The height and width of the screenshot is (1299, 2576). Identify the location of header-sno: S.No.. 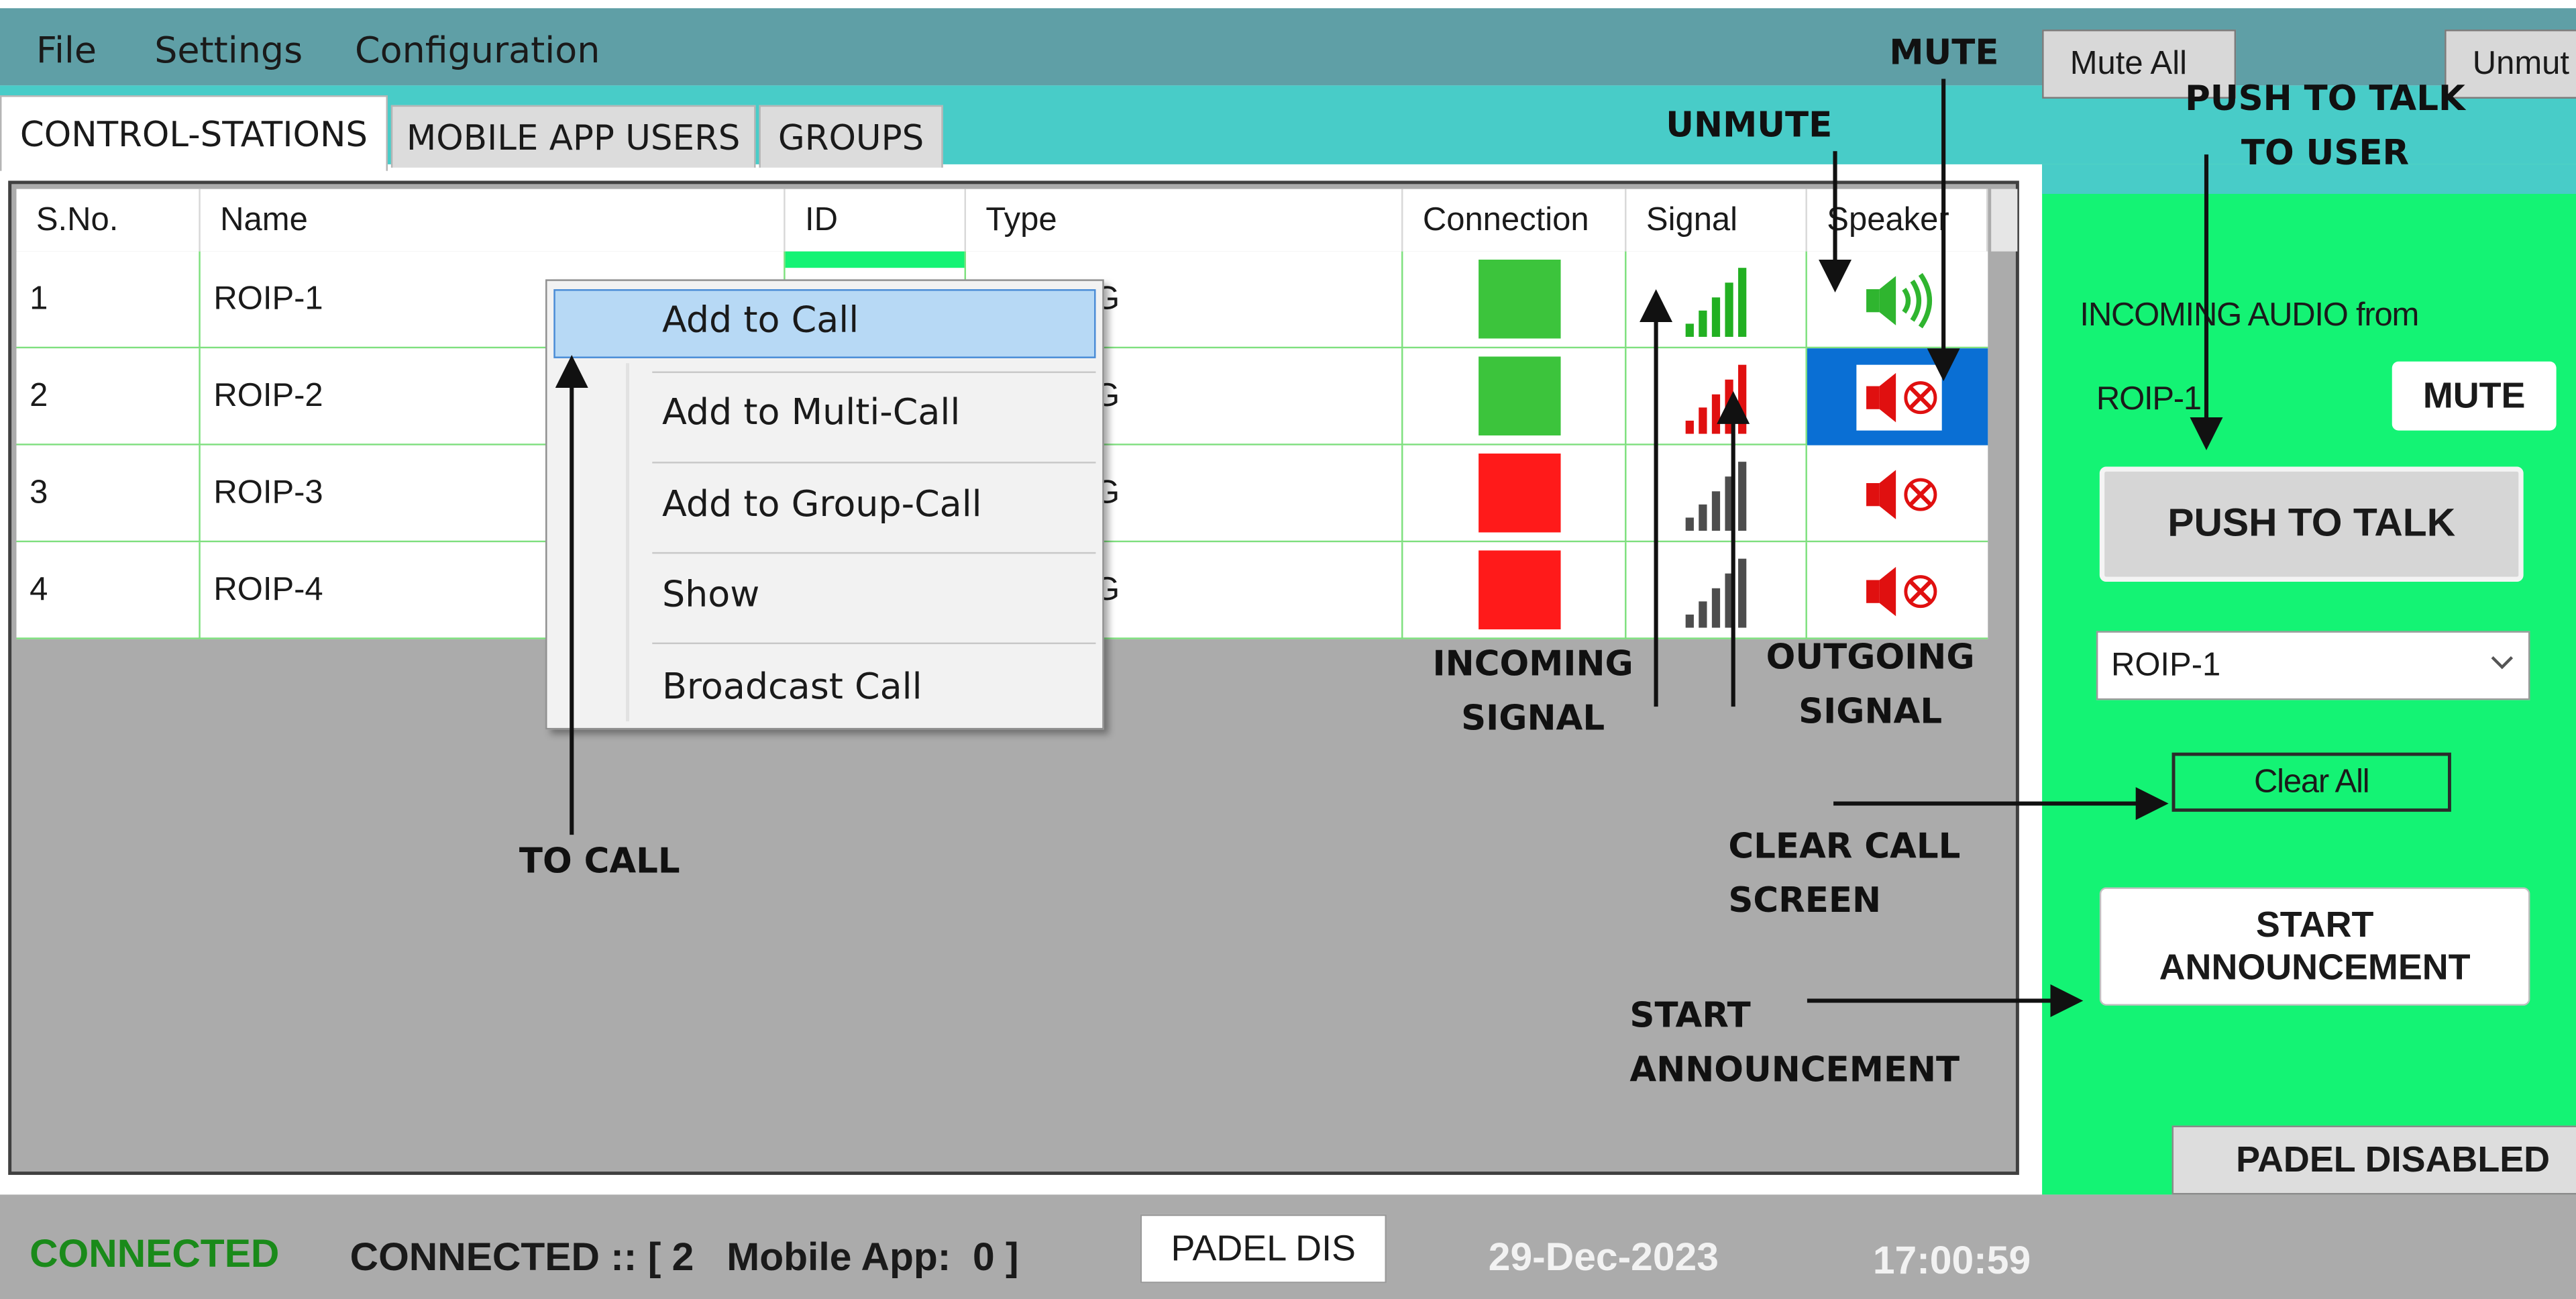
(108, 220).